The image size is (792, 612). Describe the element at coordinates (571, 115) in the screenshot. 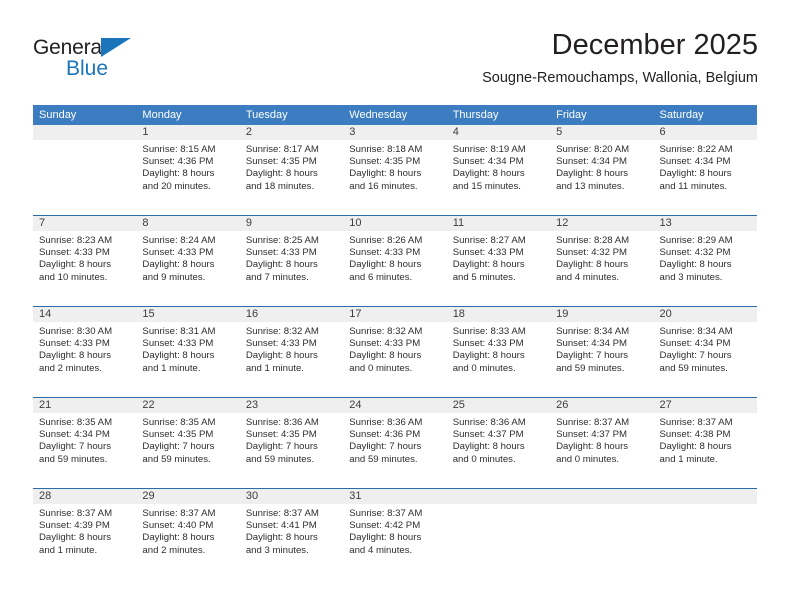

I see `weekday-header-friday: Friday` at that location.